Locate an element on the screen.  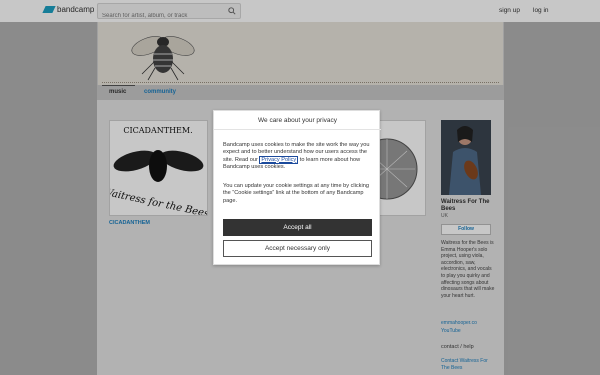
accept-necessary-button: Accept necessary only is located at coordinates (297, 248).